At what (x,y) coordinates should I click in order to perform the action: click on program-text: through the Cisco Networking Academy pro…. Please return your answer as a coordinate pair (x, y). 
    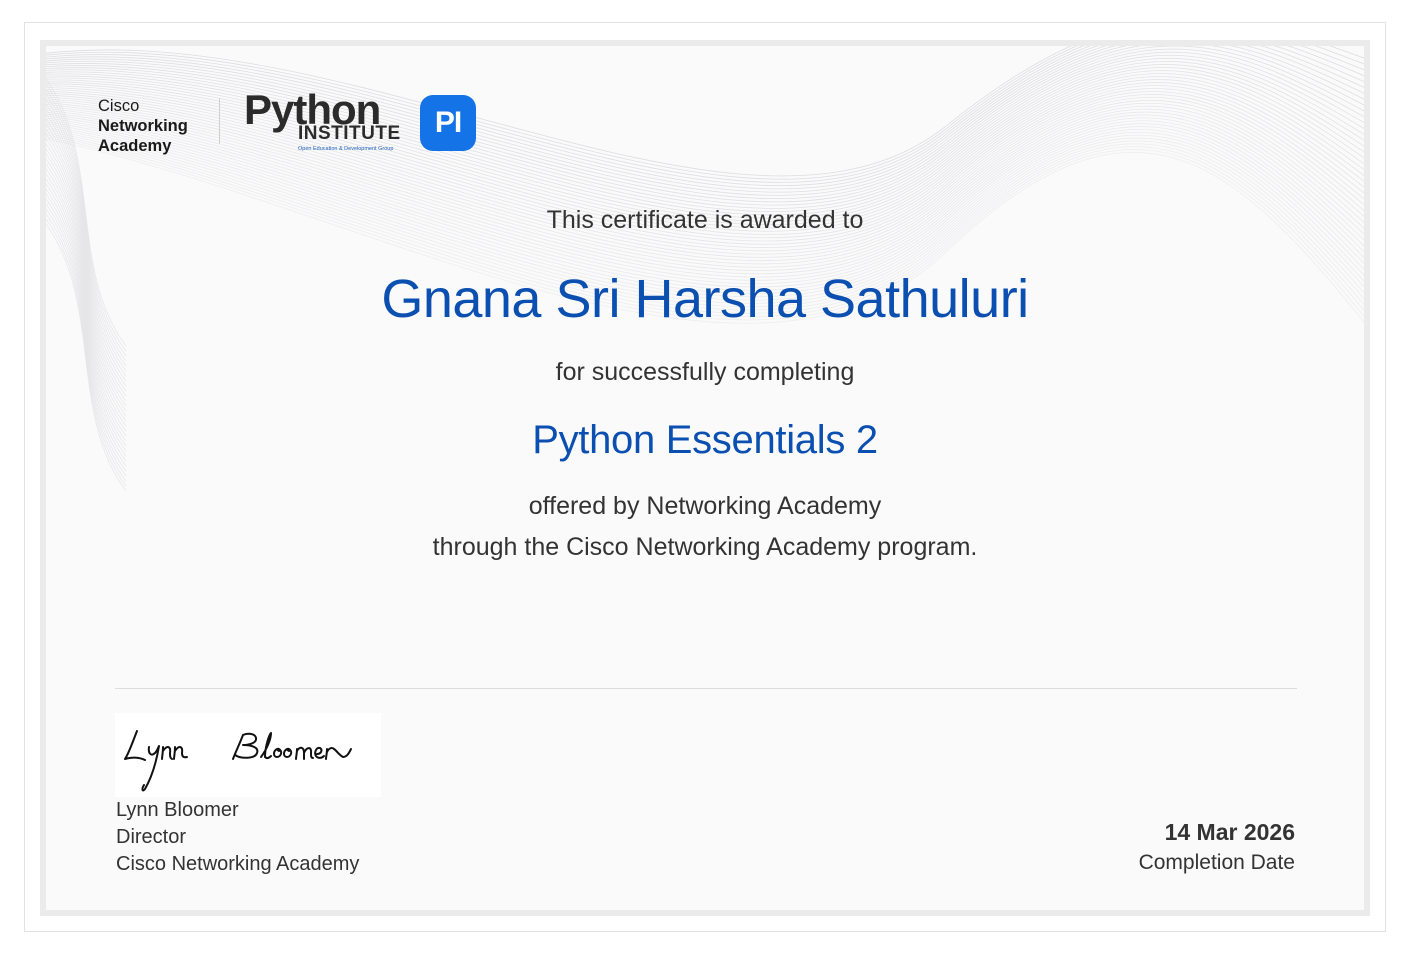
    Looking at the image, I should click on (705, 547).